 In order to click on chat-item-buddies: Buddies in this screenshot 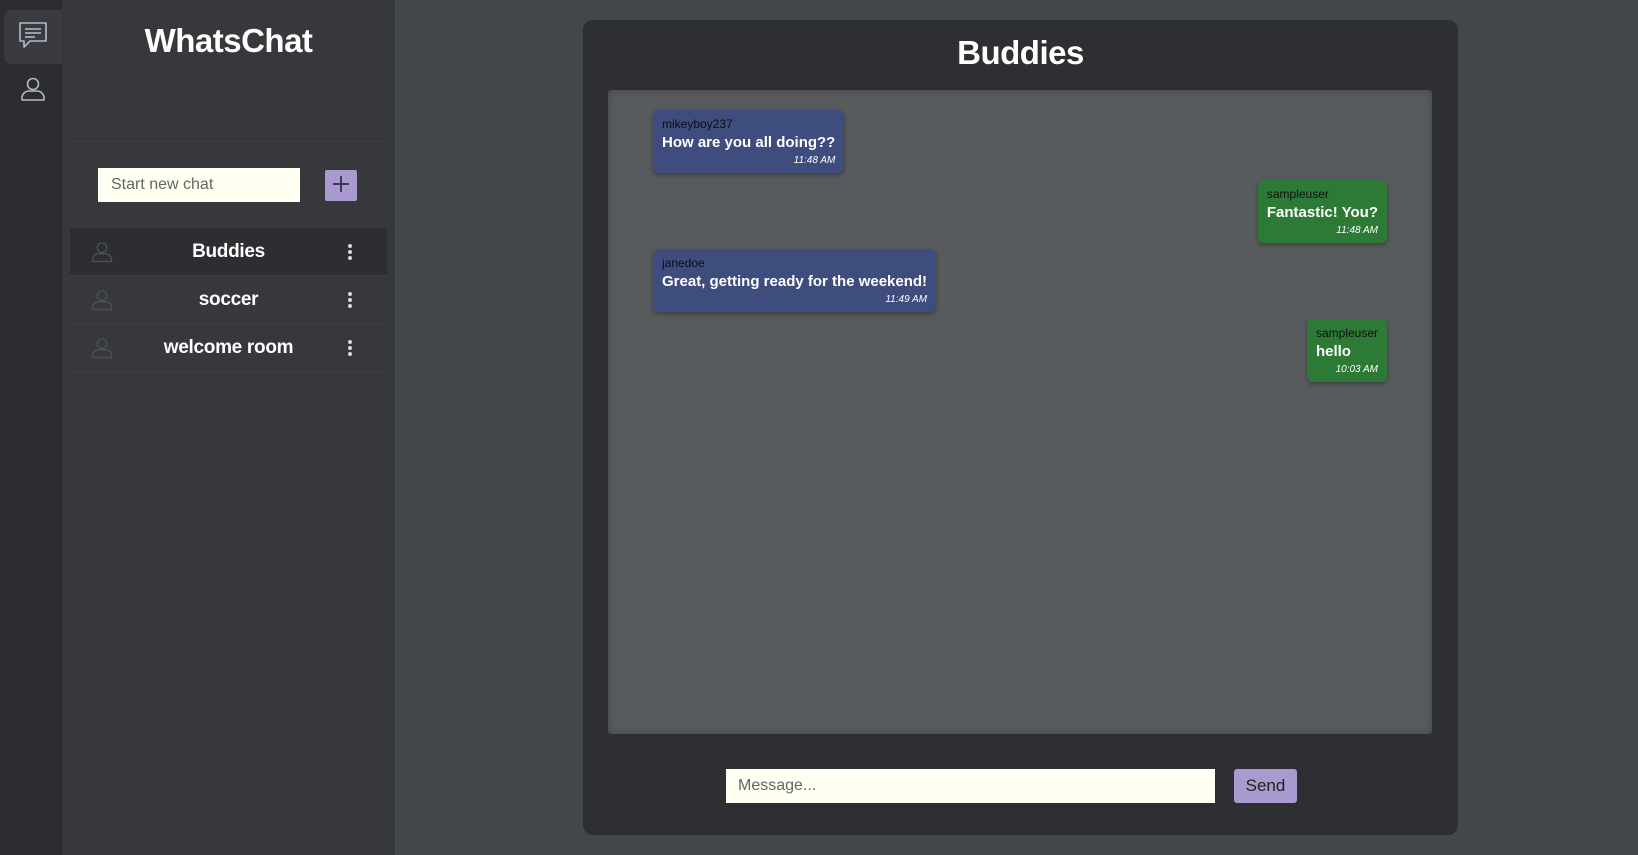, I will do `click(228, 252)`.